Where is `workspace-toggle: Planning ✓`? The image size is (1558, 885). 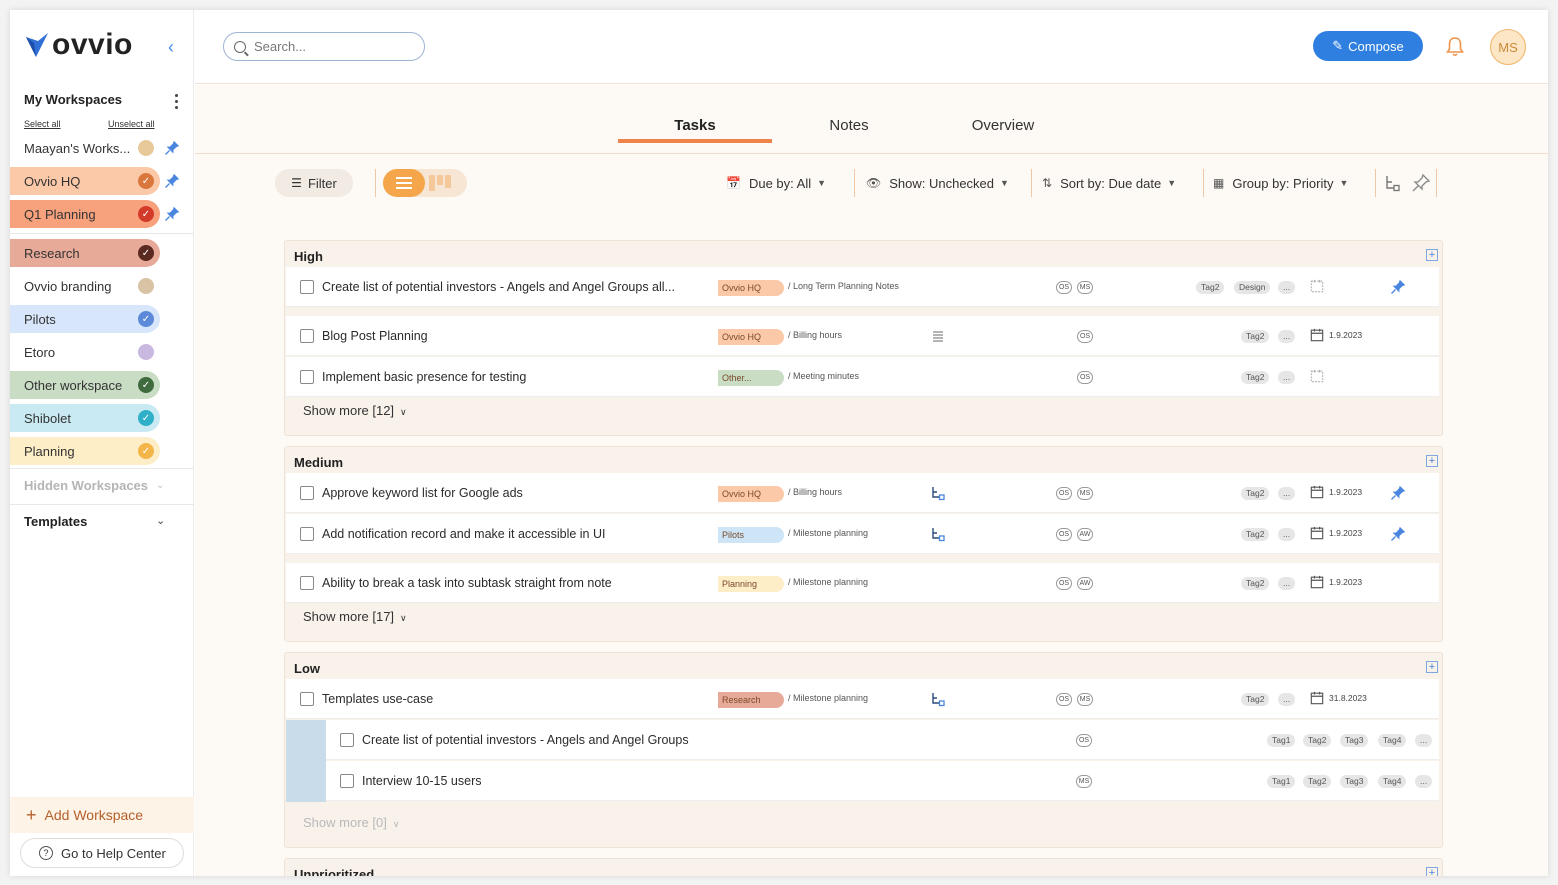 workspace-toggle: Planning ✓ is located at coordinates (85, 451).